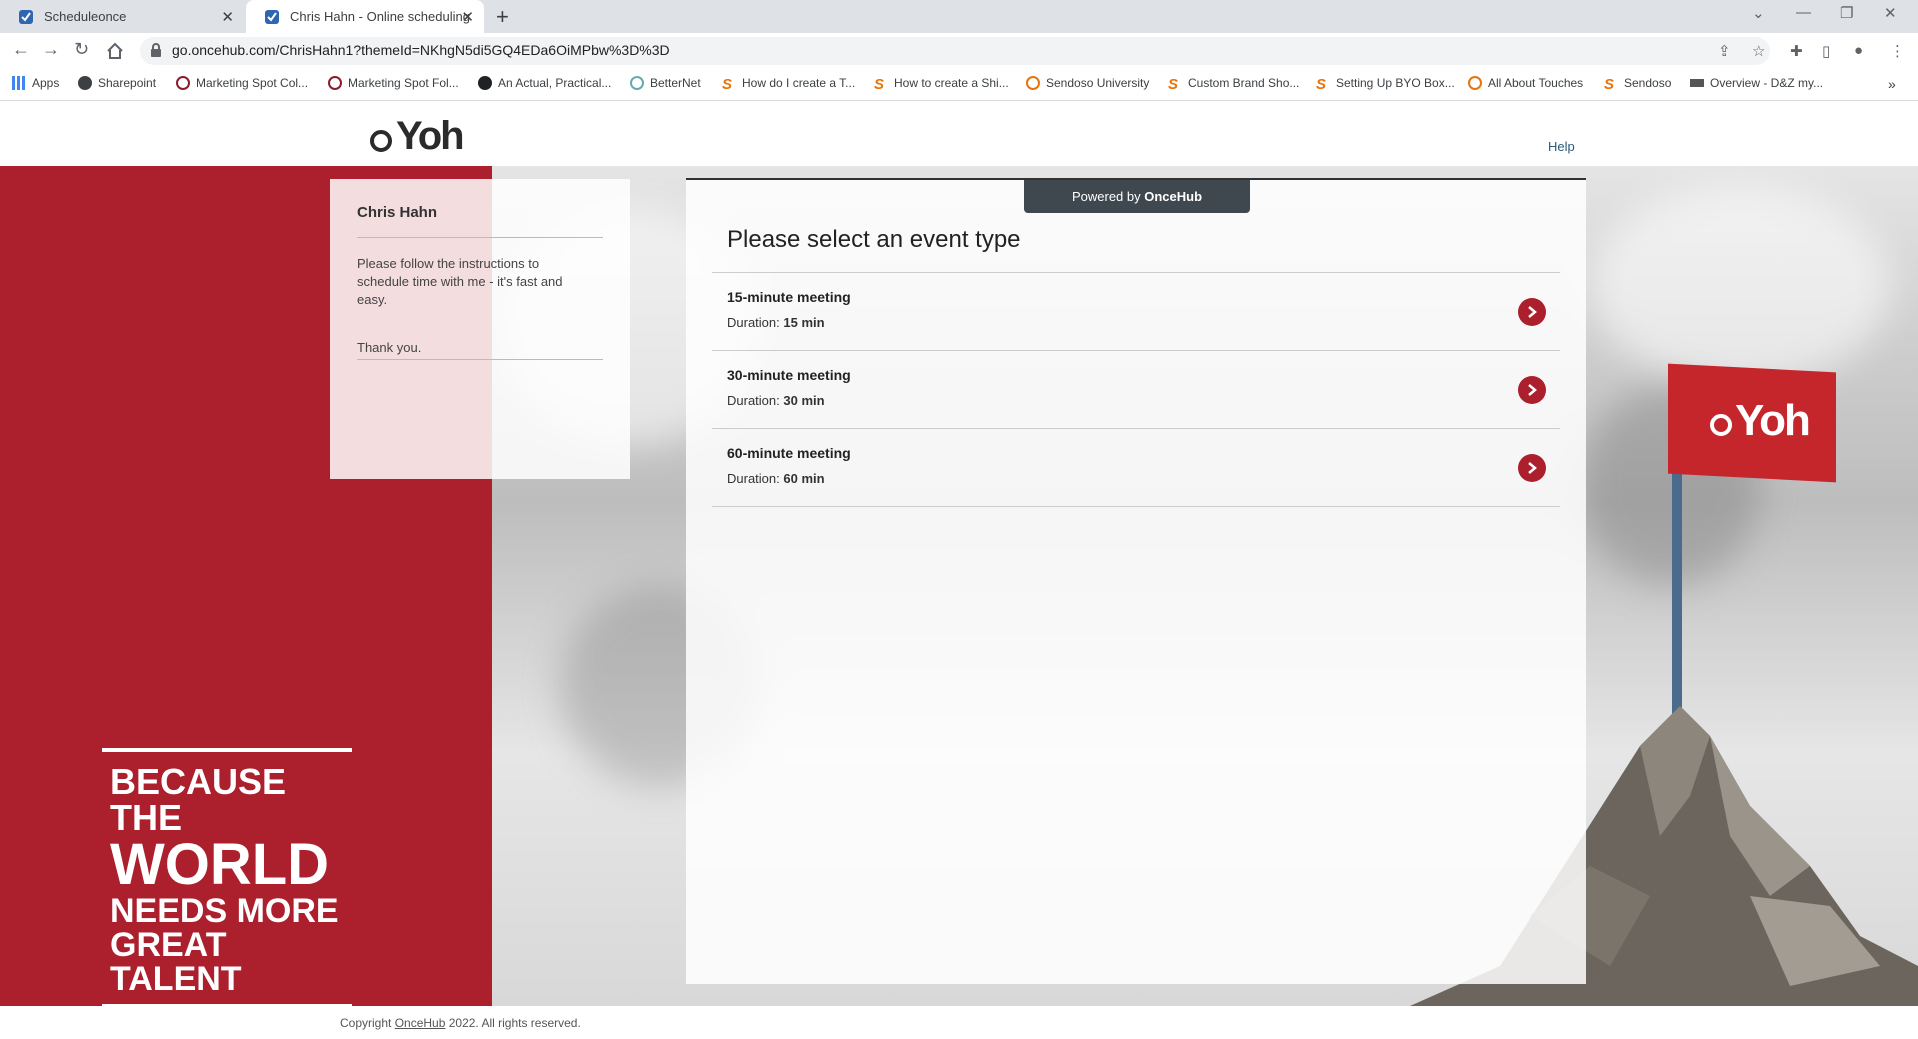  What do you see at coordinates (1803, 12) in the screenshot?
I see `minimize-icon: —` at bounding box center [1803, 12].